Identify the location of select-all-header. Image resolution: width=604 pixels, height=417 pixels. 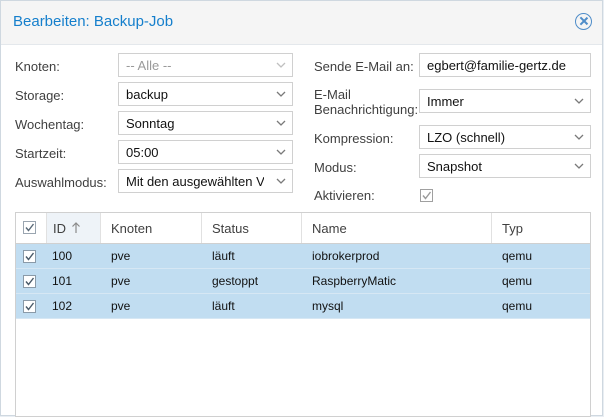
(31, 228).